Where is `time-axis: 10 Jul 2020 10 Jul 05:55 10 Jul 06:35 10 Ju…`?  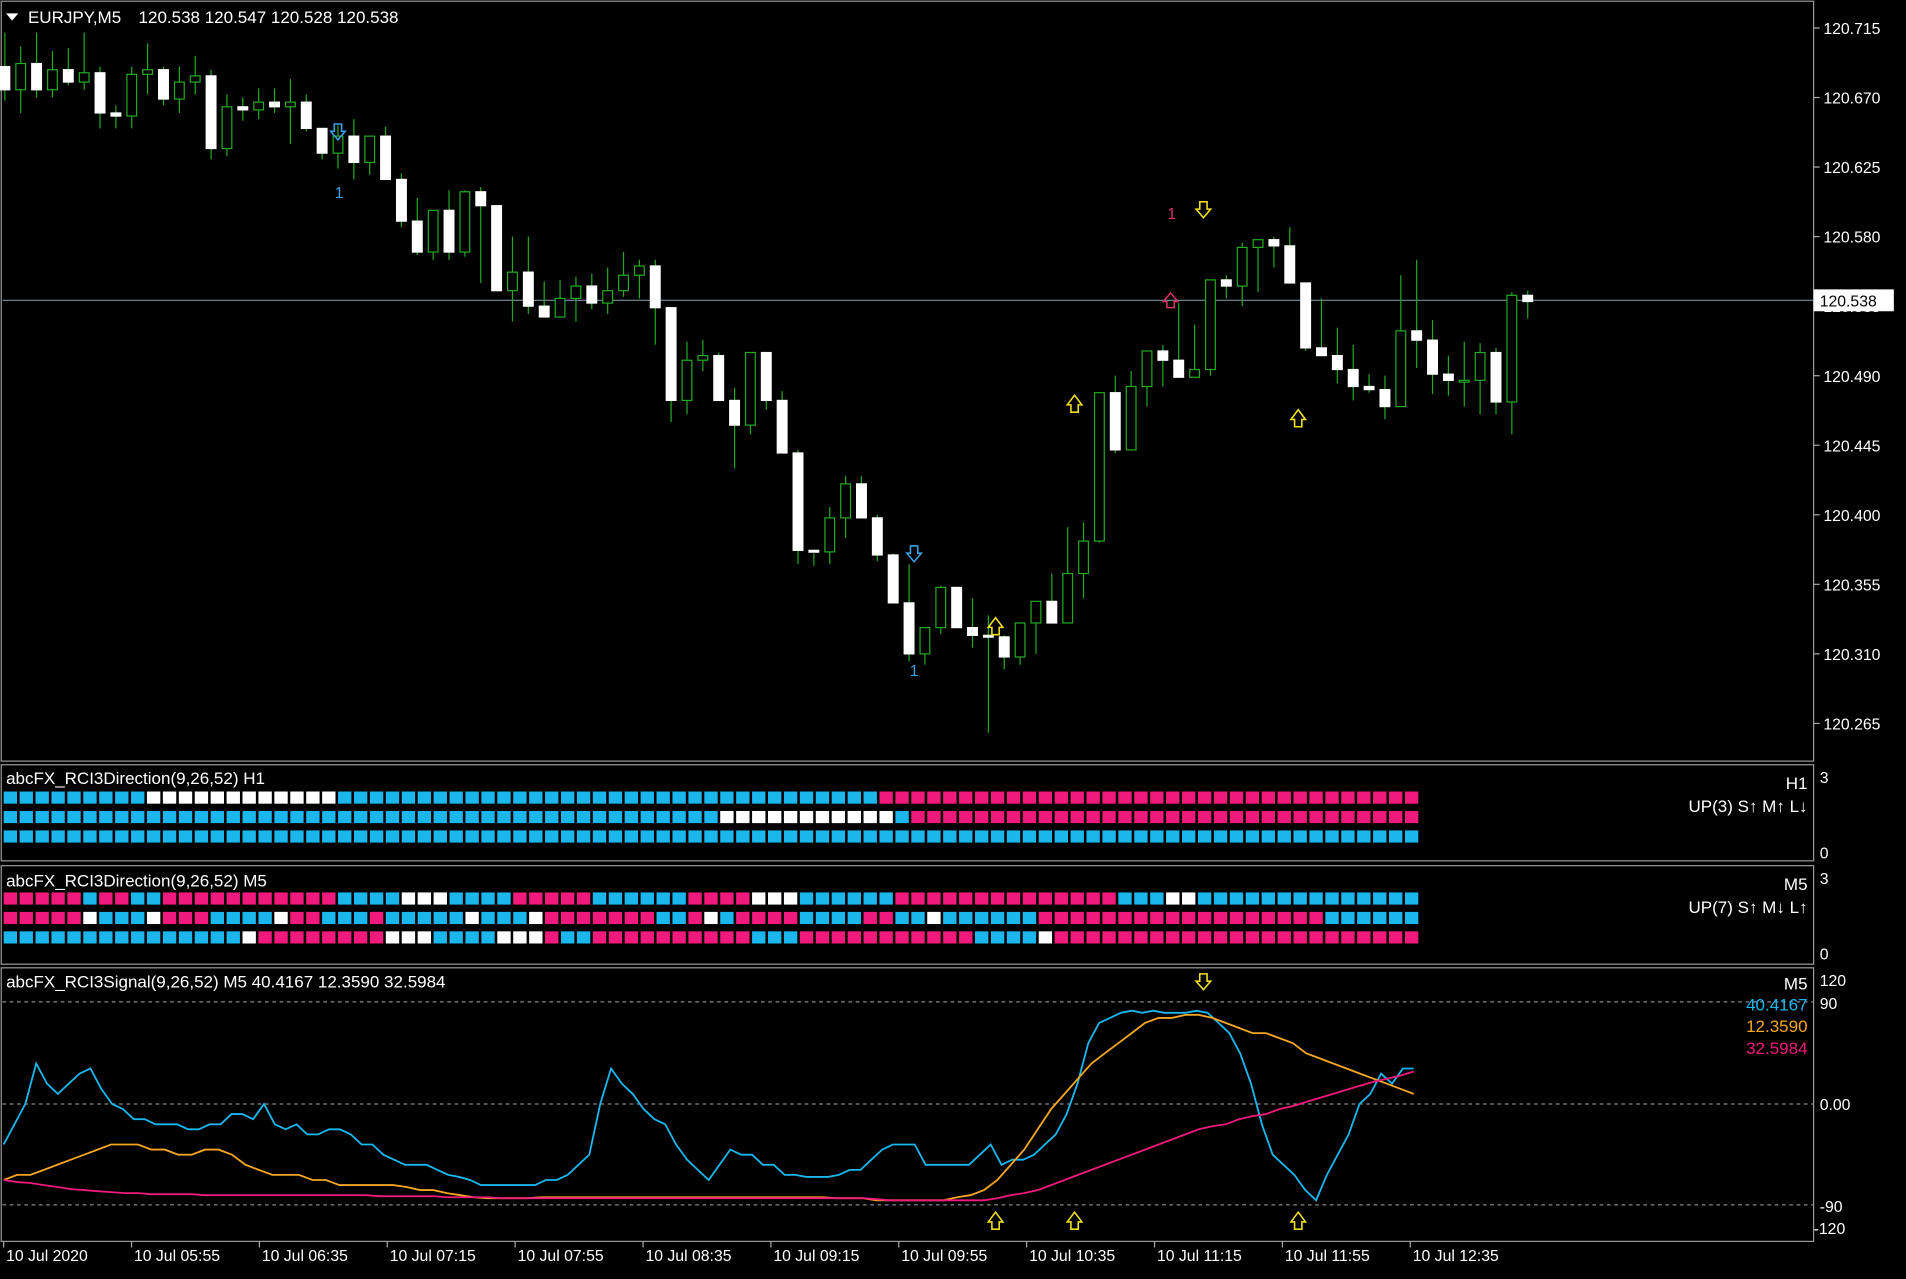 time-axis: 10 Jul 2020 10 Jul 05:55 10 Jul 06:35 10 Ju… is located at coordinates (751, 1253).